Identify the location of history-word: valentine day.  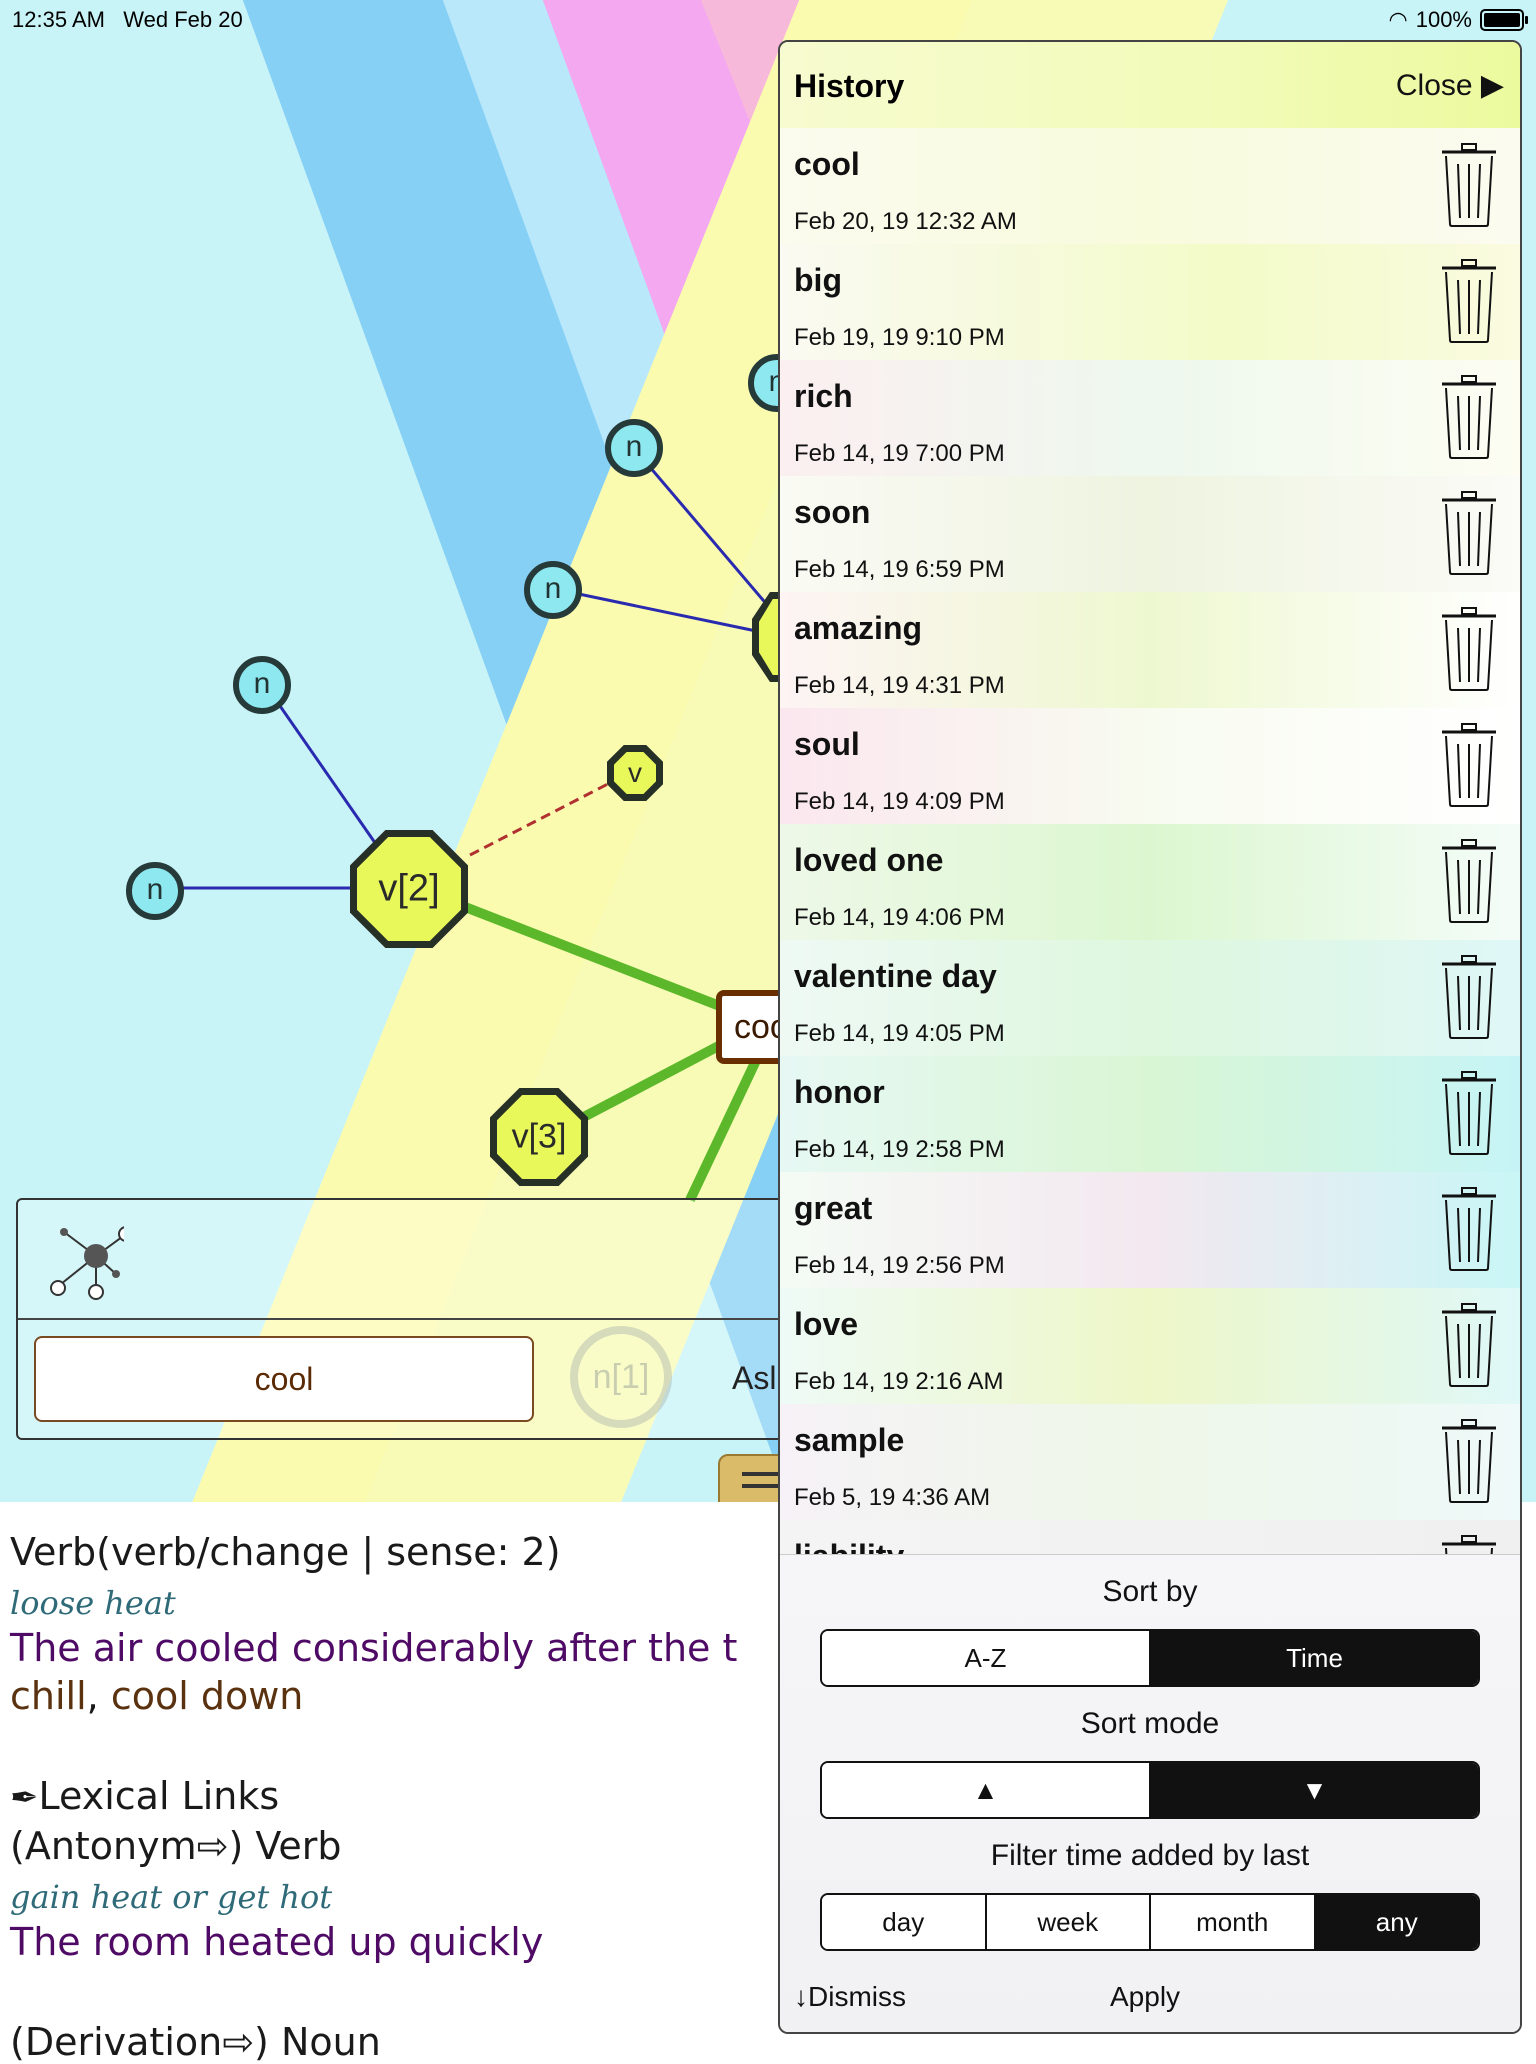
(895, 976).